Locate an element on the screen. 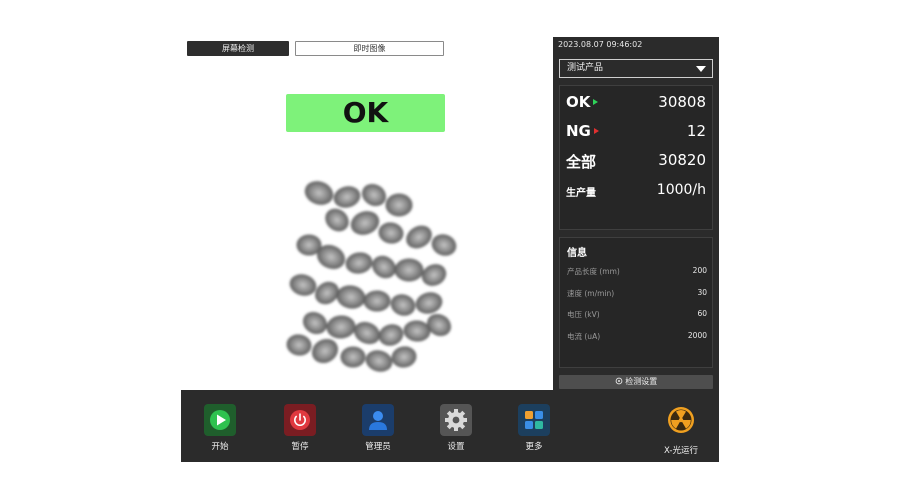 The height and width of the screenshot is (500, 900). info-row-voltage: 电压 (kV) 60 is located at coordinates (637, 315).